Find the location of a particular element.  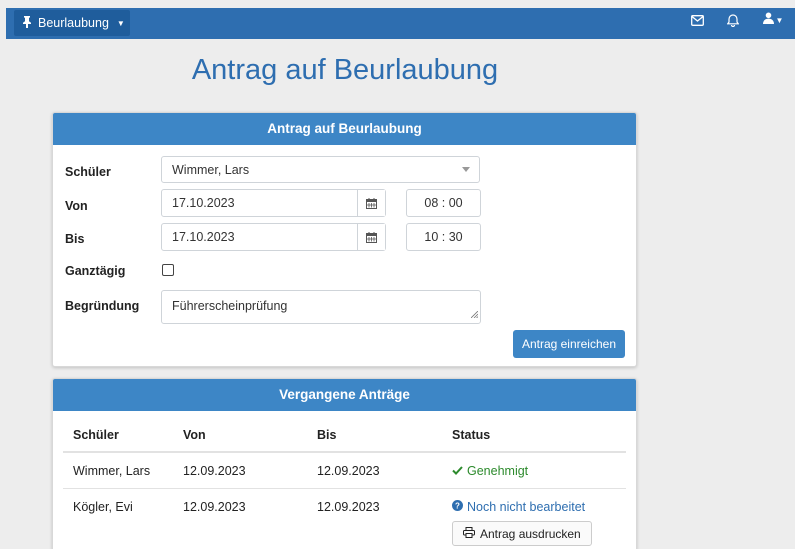

question-circle-icon: ? is located at coordinates (457, 507).